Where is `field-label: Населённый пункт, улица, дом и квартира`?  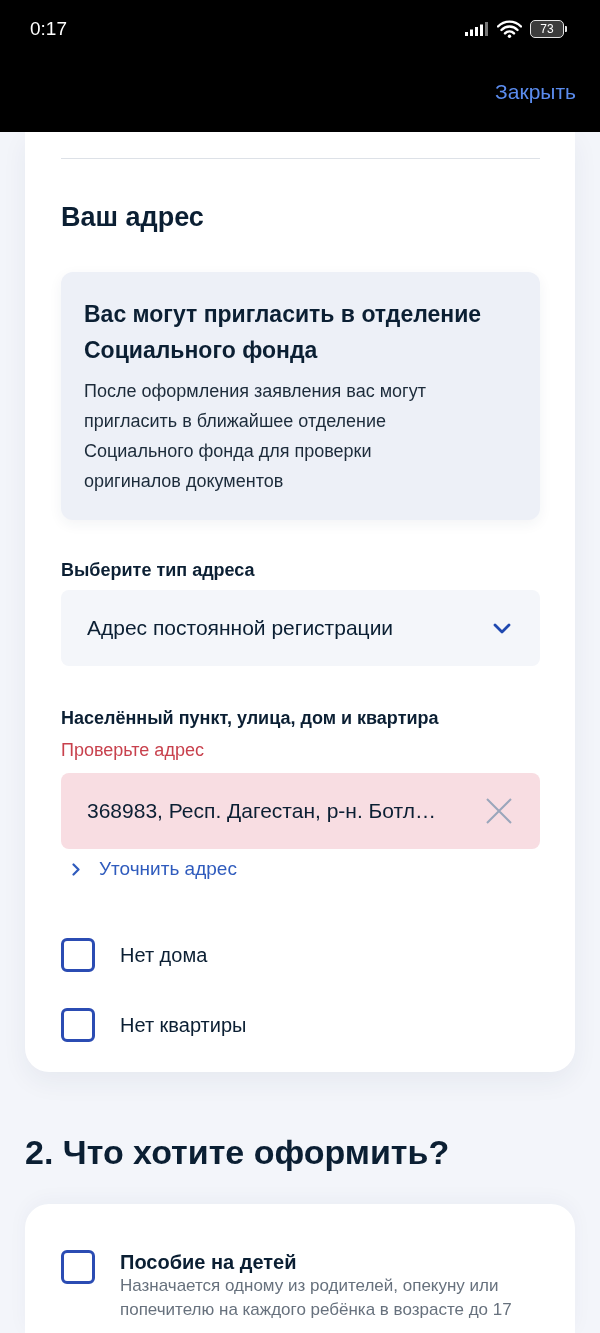
field-label: Населённый пункт, улица, дом и квартира is located at coordinates (250, 718).